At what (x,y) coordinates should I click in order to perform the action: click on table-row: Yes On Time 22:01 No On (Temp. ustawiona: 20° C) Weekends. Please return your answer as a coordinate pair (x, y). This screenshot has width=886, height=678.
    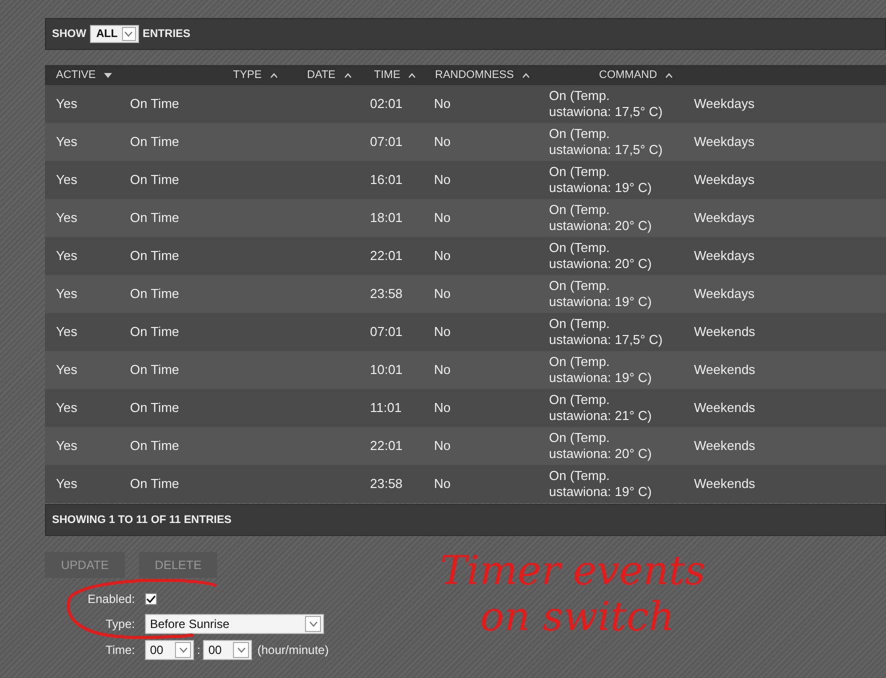
    Looking at the image, I should click on (465, 446).